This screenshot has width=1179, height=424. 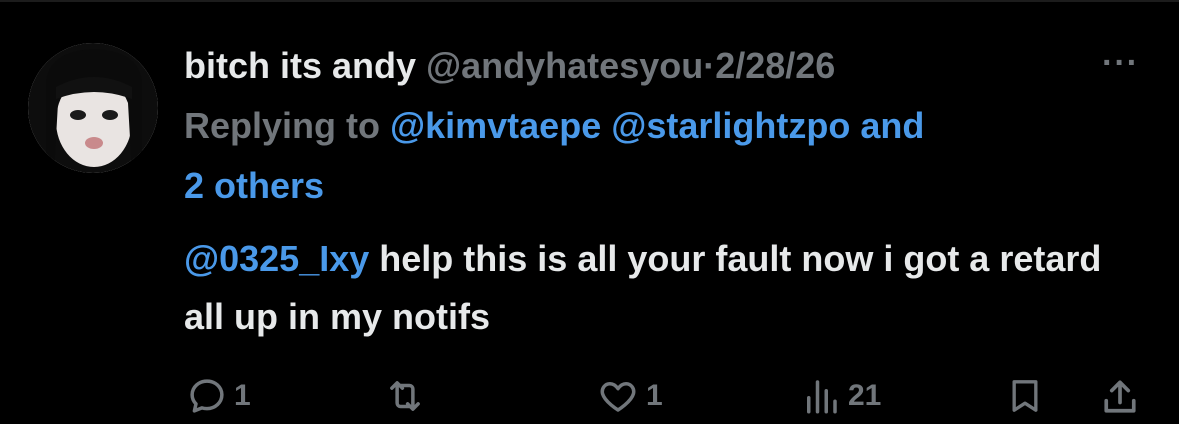 What do you see at coordinates (242, 395) in the screenshot?
I see `reply-count: 1` at bounding box center [242, 395].